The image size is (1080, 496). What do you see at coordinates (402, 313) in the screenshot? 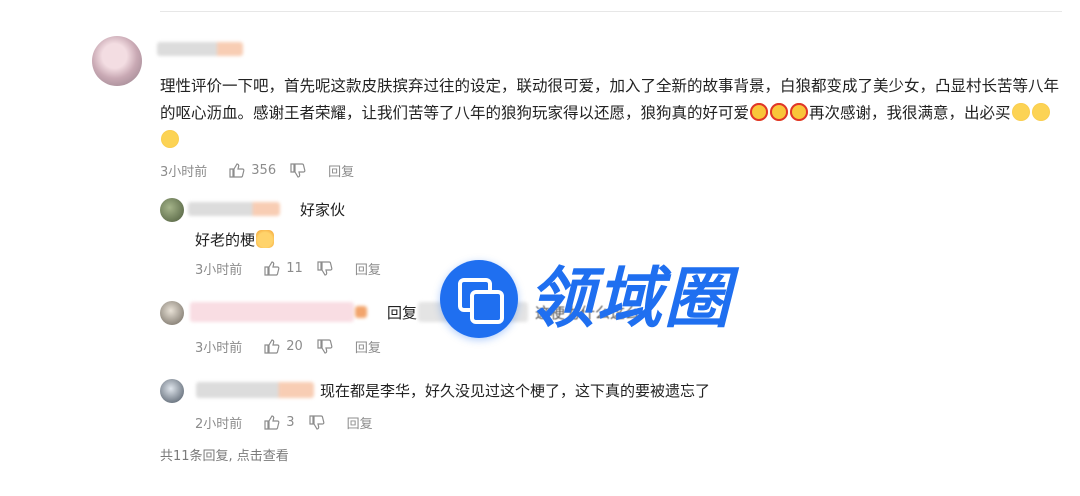
I see `reply-text: 回复` at bounding box center [402, 313].